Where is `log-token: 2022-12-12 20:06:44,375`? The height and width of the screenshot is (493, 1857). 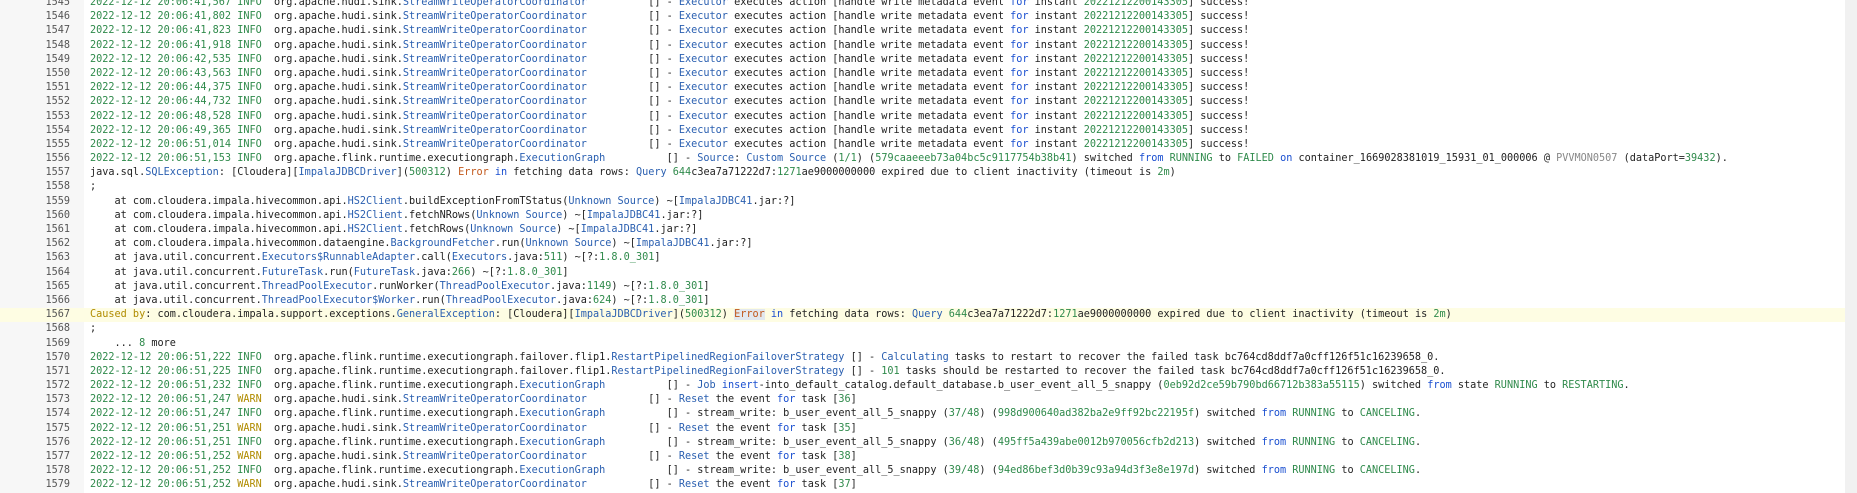
log-token: 2022-12-12 20:06:44,375 is located at coordinates (161, 88).